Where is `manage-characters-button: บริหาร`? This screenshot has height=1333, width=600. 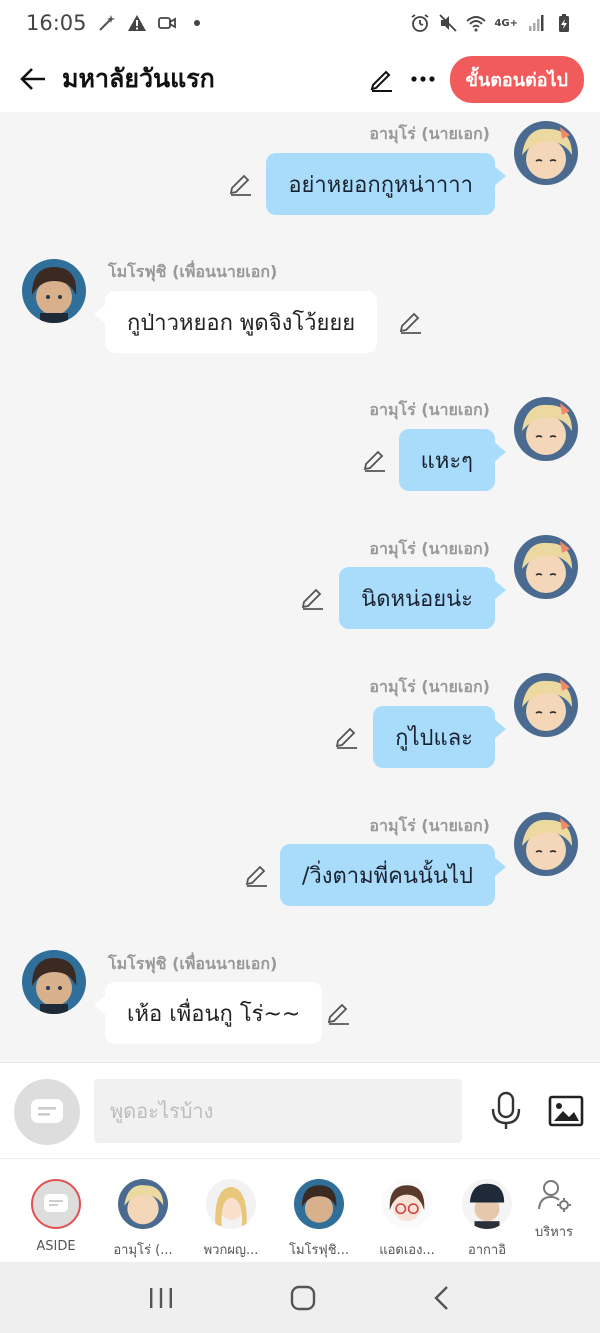 manage-characters-button: บริหาร is located at coordinates (554, 1209).